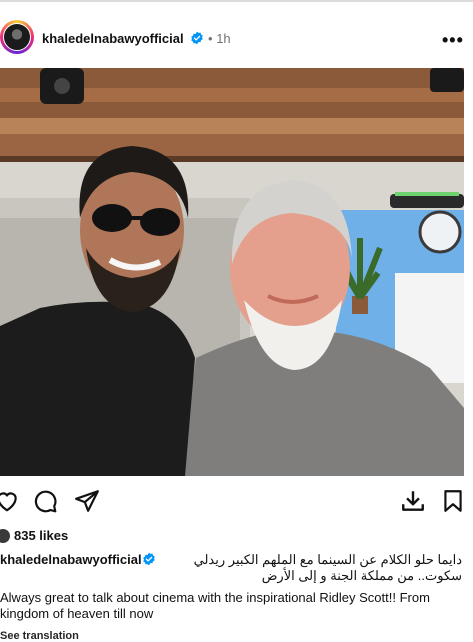  What do you see at coordinates (41, 535) in the screenshot?
I see `likes-text: 835 likes` at bounding box center [41, 535].